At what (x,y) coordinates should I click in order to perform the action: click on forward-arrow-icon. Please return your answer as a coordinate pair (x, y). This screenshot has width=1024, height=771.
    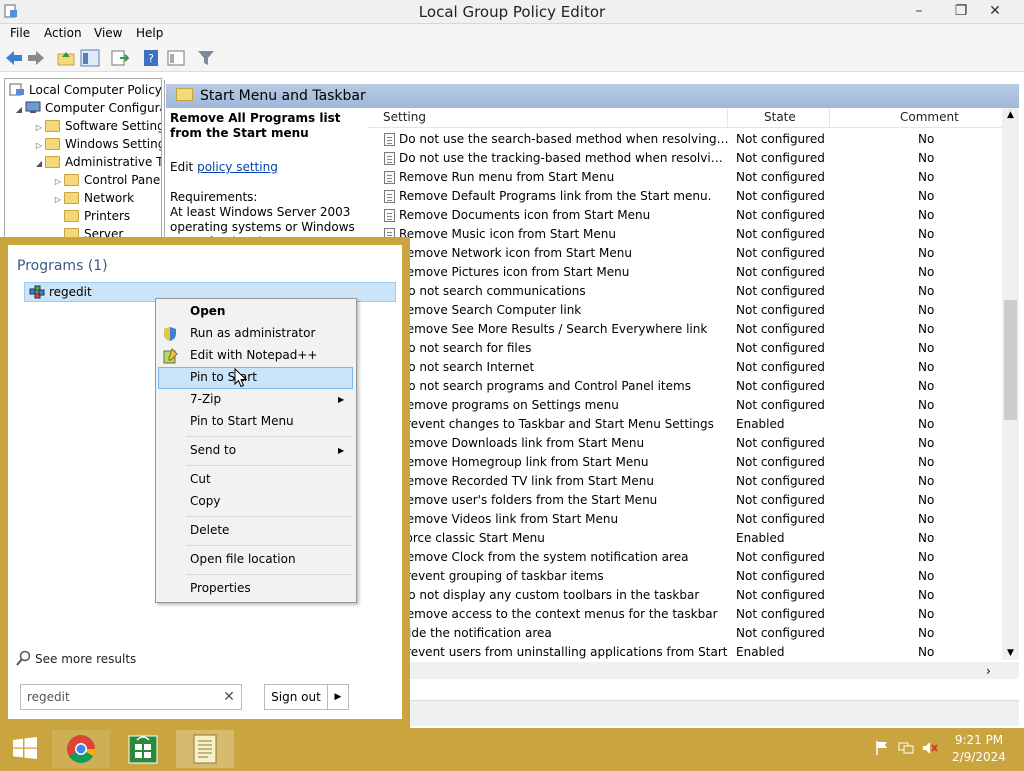
    Looking at the image, I should click on (36, 58).